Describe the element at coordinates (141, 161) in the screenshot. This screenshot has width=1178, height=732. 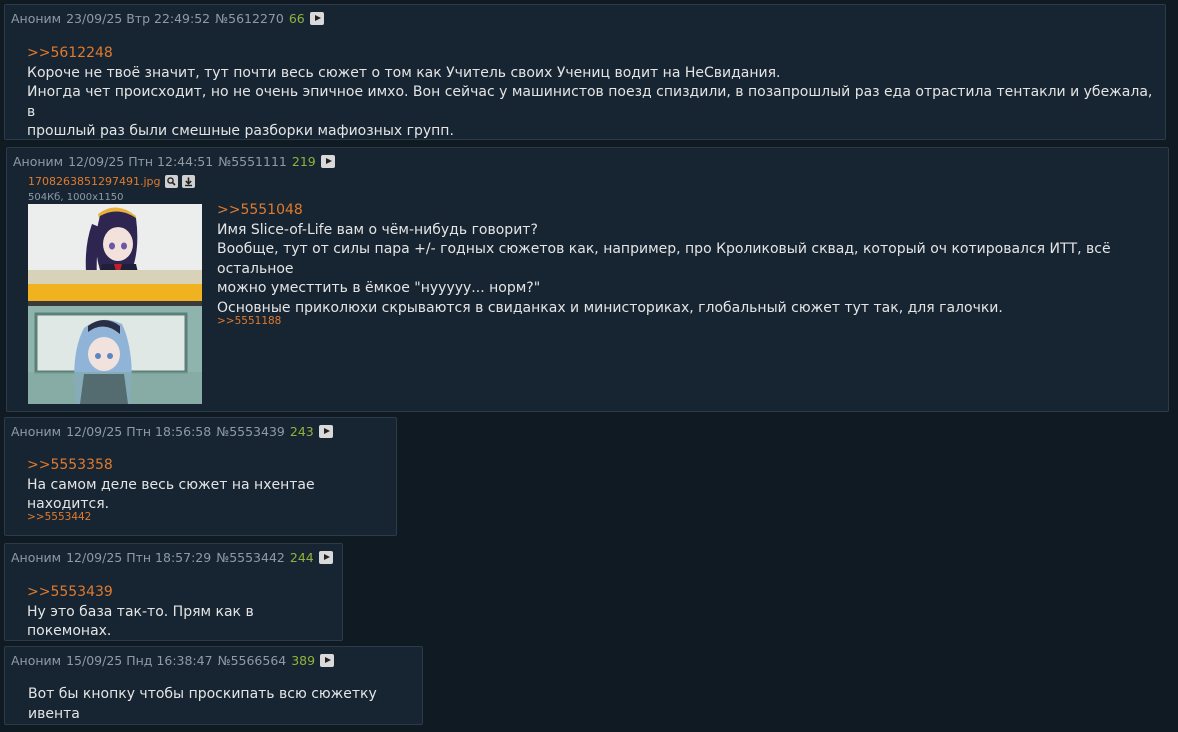
I see `post-date: 12/09/25 Птн 12:44:51` at that location.